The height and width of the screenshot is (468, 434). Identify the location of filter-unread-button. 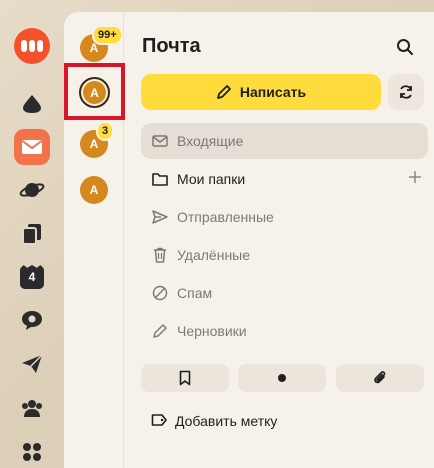
(282, 378).